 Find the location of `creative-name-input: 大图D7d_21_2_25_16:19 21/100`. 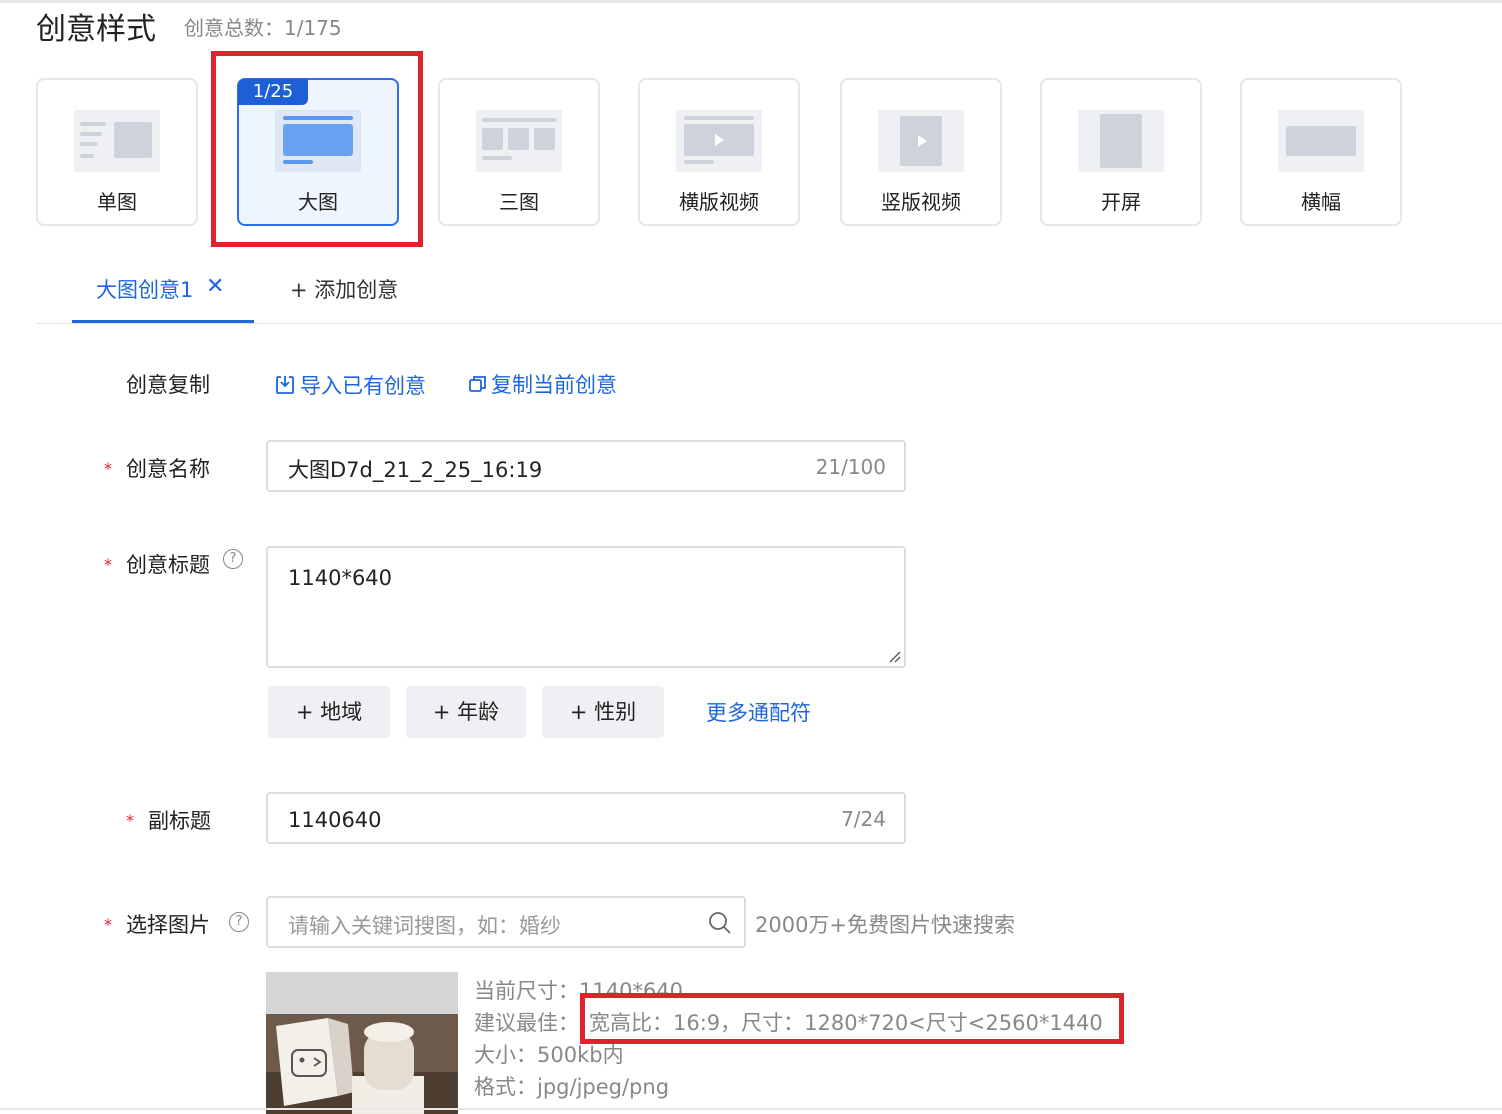

creative-name-input: 大图D7d_21_2_25_16:19 21/100 is located at coordinates (586, 466).